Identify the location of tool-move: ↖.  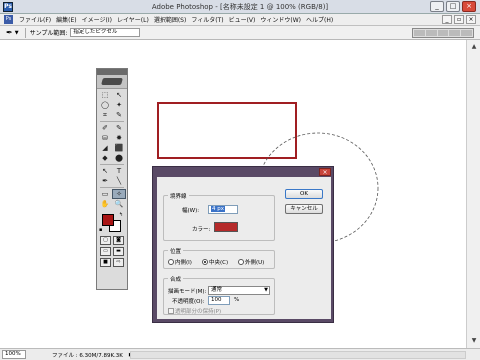
(119, 95).